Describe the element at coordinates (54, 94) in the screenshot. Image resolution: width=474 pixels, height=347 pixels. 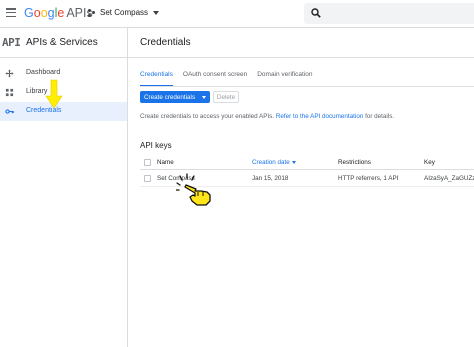
I see `yellow-pointer-arrow-icon` at that location.